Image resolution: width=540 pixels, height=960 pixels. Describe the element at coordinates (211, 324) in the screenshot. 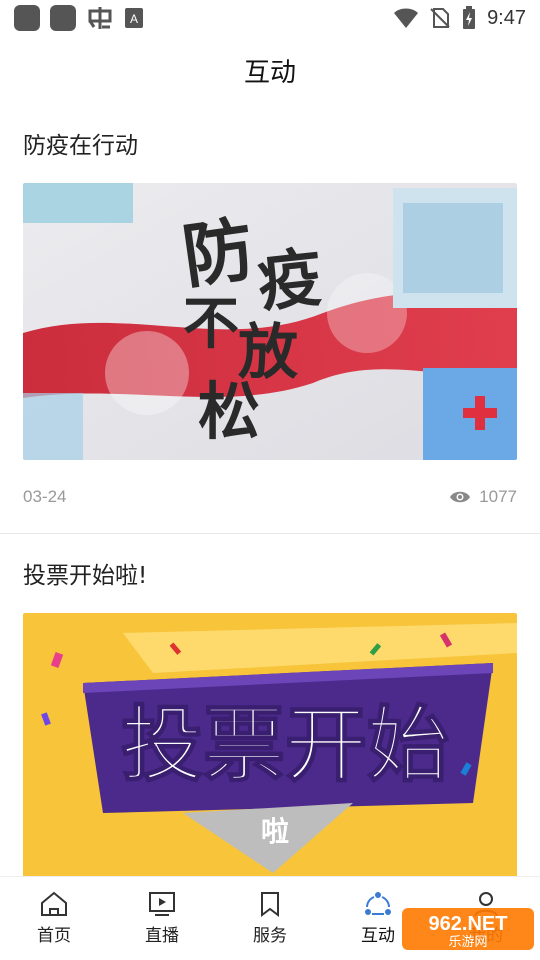

I see `image-text-bu: 不` at that location.